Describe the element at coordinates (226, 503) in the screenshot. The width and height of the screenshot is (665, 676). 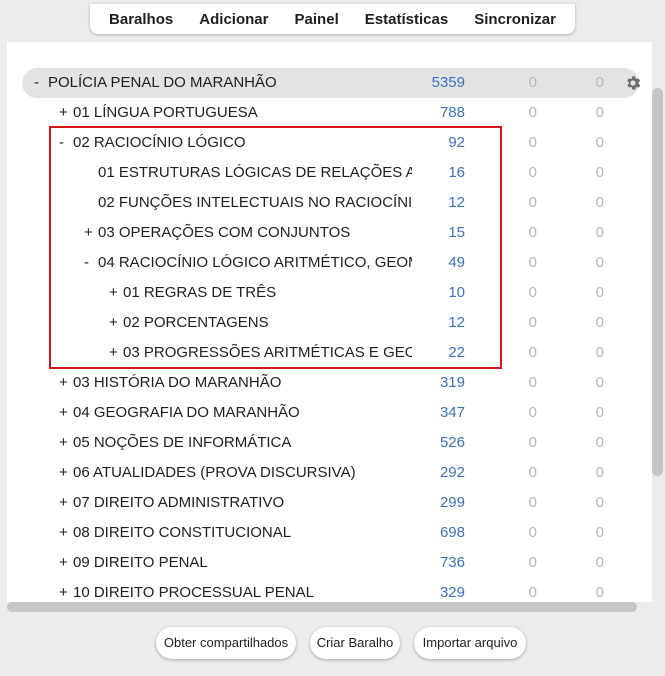
I see `deck-name: +07 DIREITO ADMINISTRATIVO` at that location.